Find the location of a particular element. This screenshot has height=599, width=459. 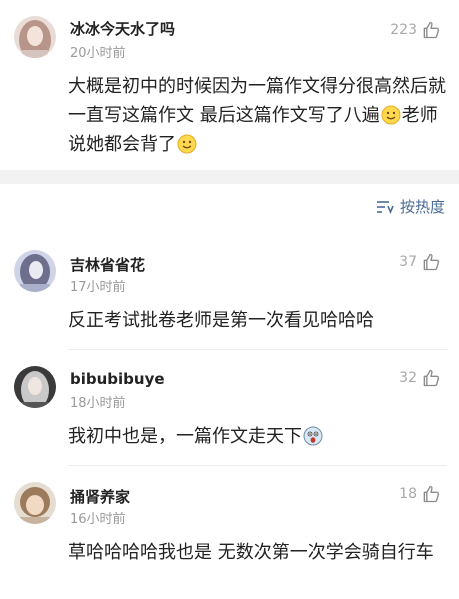

like-button: 18 is located at coordinates (420, 494).